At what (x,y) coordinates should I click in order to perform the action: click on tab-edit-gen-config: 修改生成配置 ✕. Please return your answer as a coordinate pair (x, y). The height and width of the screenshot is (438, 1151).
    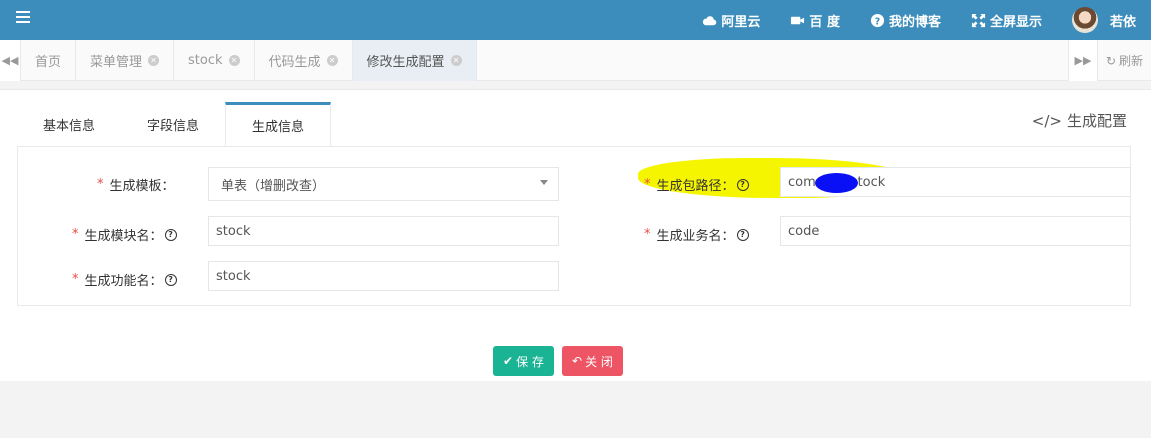
    Looking at the image, I should click on (414, 60).